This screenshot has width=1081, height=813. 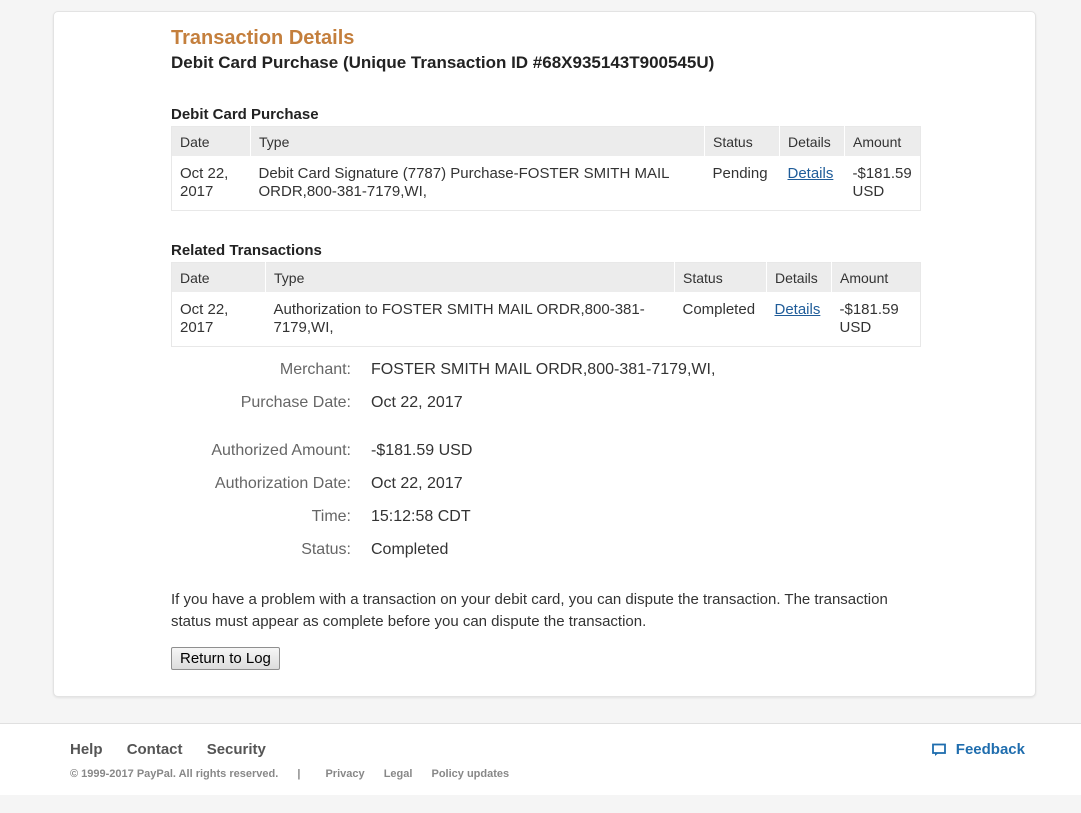 What do you see at coordinates (719, 309) in the screenshot?
I see `cell-status: Completed` at bounding box center [719, 309].